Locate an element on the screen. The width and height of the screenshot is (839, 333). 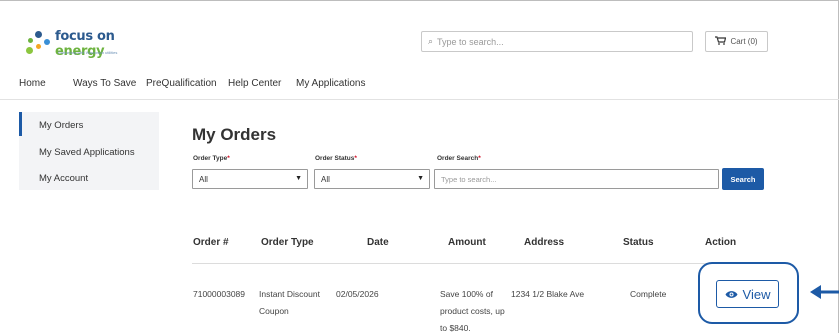
cart-label: Cart (0) is located at coordinates (744, 41).